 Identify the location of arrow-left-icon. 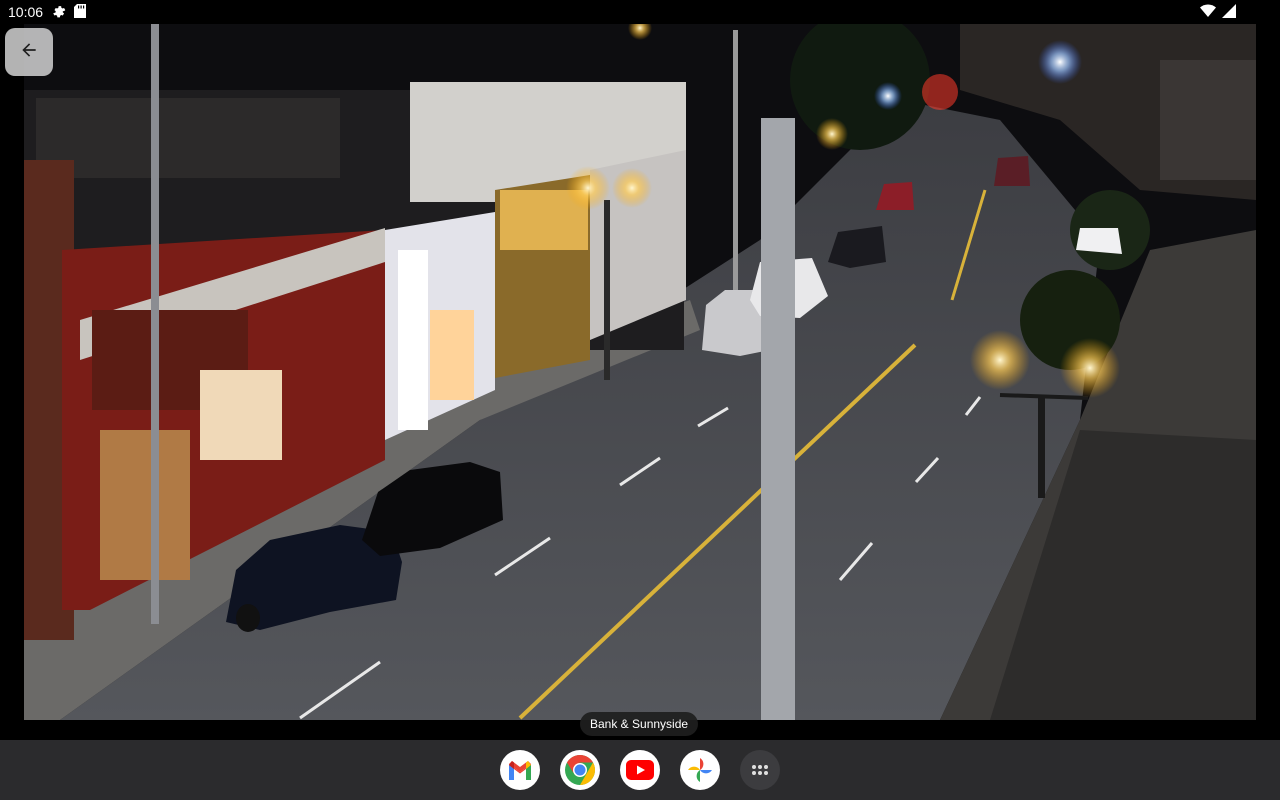
(29, 52).